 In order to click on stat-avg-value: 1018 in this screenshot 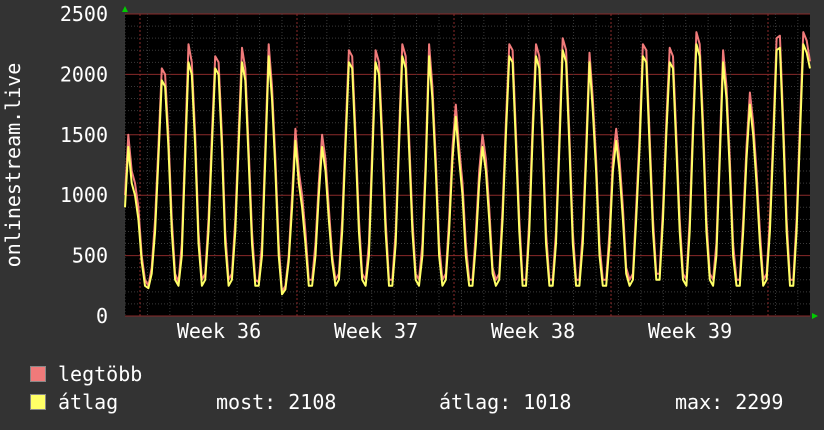, I will do `click(547, 402)`.